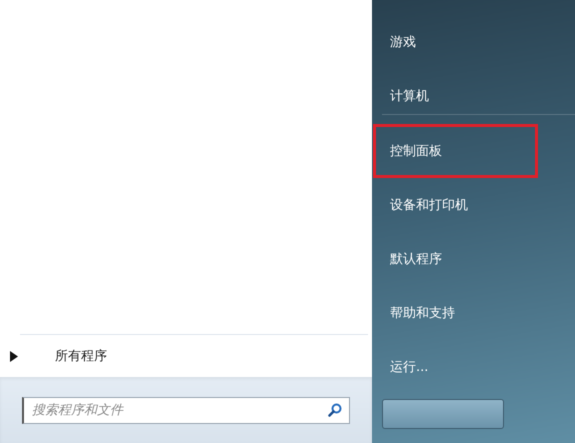 This screenshot has width=575, height=443. What do you see at coordinates (455, 205) in the screenshot?
I see `menu-item: 设备和打印机` at bounding box center [455, 205].